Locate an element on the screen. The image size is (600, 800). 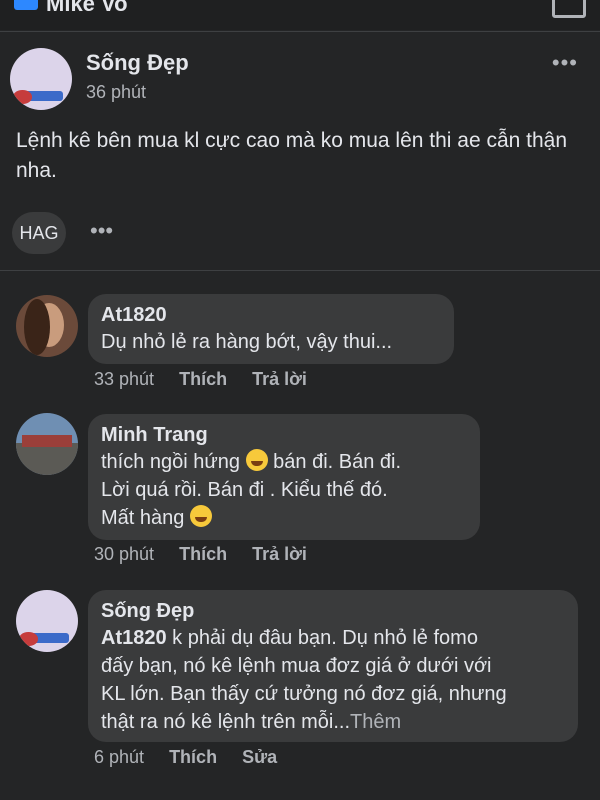
comment-time: 30 phút is located at coordinates (124, 554).